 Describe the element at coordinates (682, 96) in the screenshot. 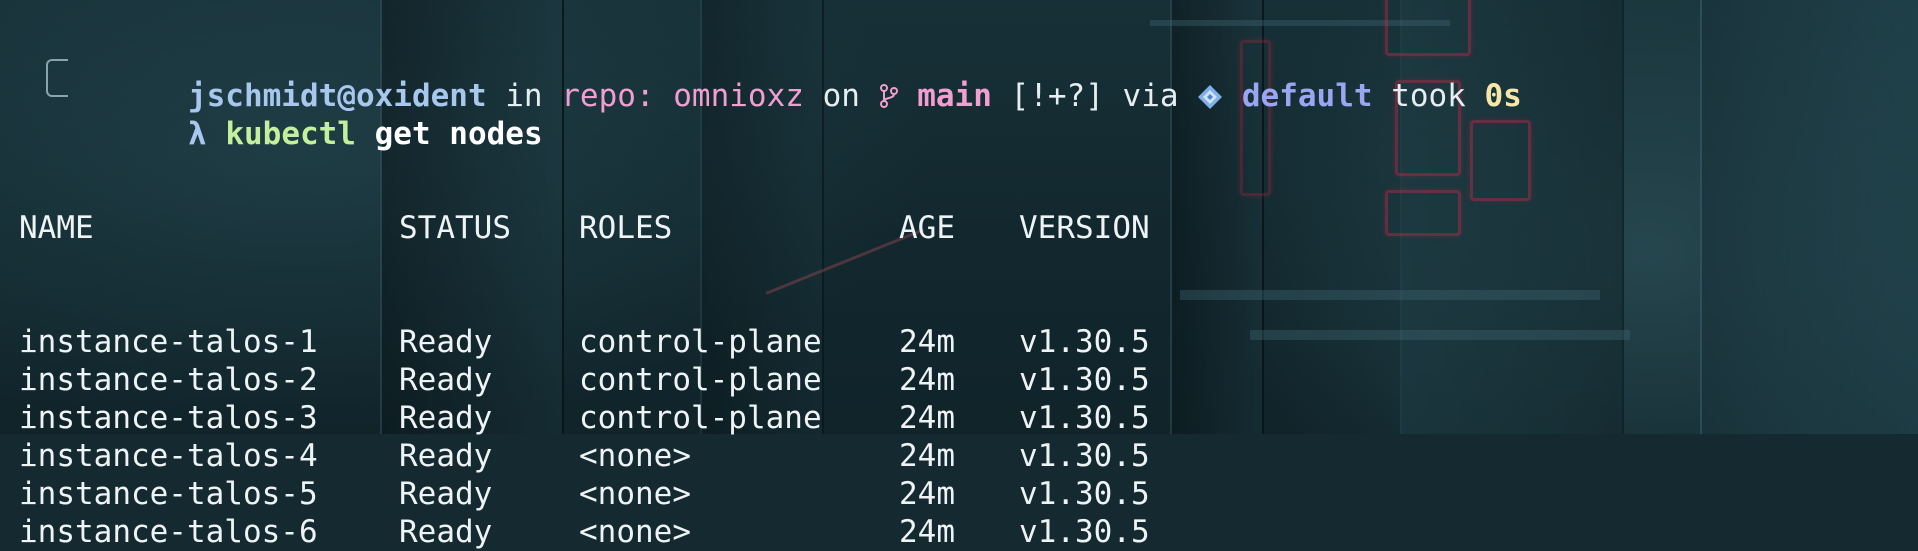

I see `prompt-repo: repo: omnioxz` at that location.